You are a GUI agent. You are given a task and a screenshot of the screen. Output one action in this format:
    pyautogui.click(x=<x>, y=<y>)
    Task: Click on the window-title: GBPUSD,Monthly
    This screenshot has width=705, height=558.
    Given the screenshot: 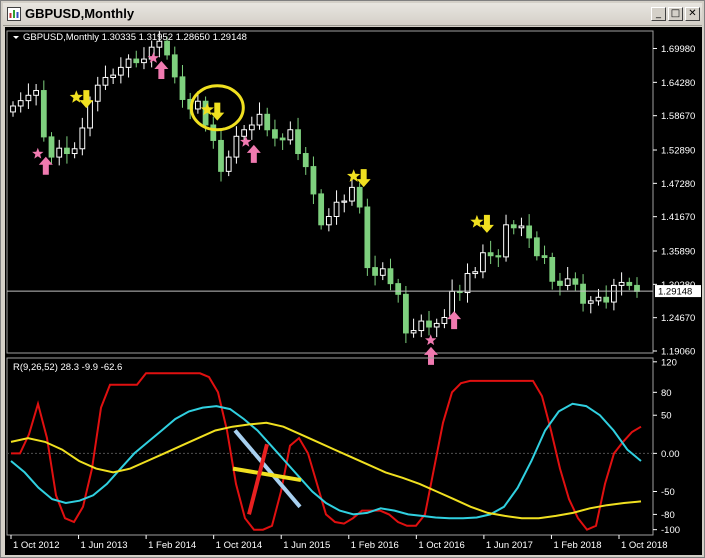 What is the action you would take?
    pyautogui.click(x=80, y=13)
    